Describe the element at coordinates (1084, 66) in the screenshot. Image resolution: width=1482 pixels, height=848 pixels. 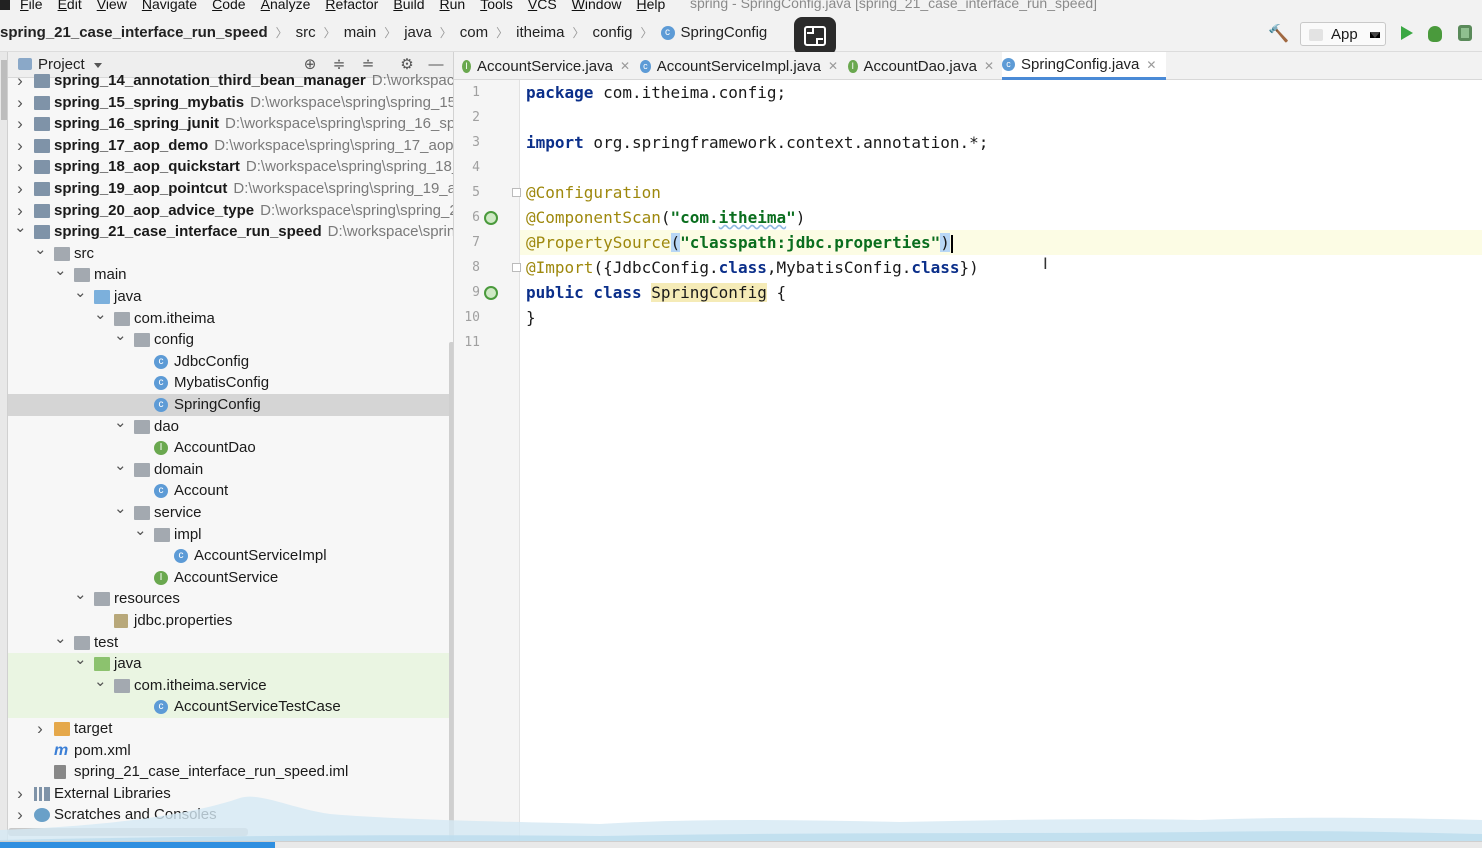
I see `editor-tab: c SpringConfig.java ✕` at that location.